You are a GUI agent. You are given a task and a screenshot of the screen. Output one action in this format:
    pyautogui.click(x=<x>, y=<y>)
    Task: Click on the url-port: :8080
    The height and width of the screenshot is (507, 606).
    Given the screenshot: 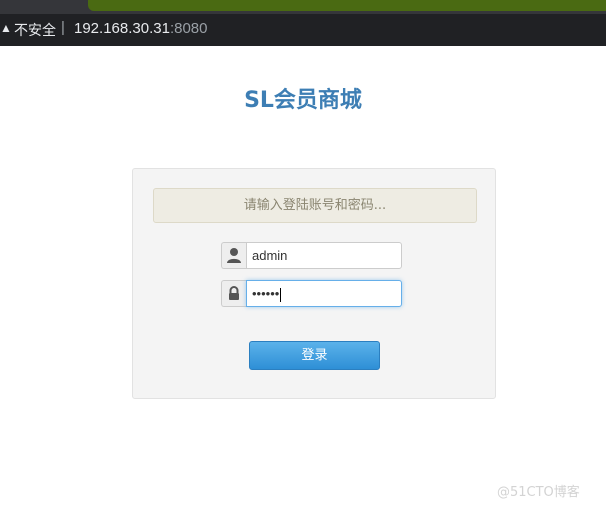 What is the action you would take?
    pyautogui.click(x=188, y=28)
    